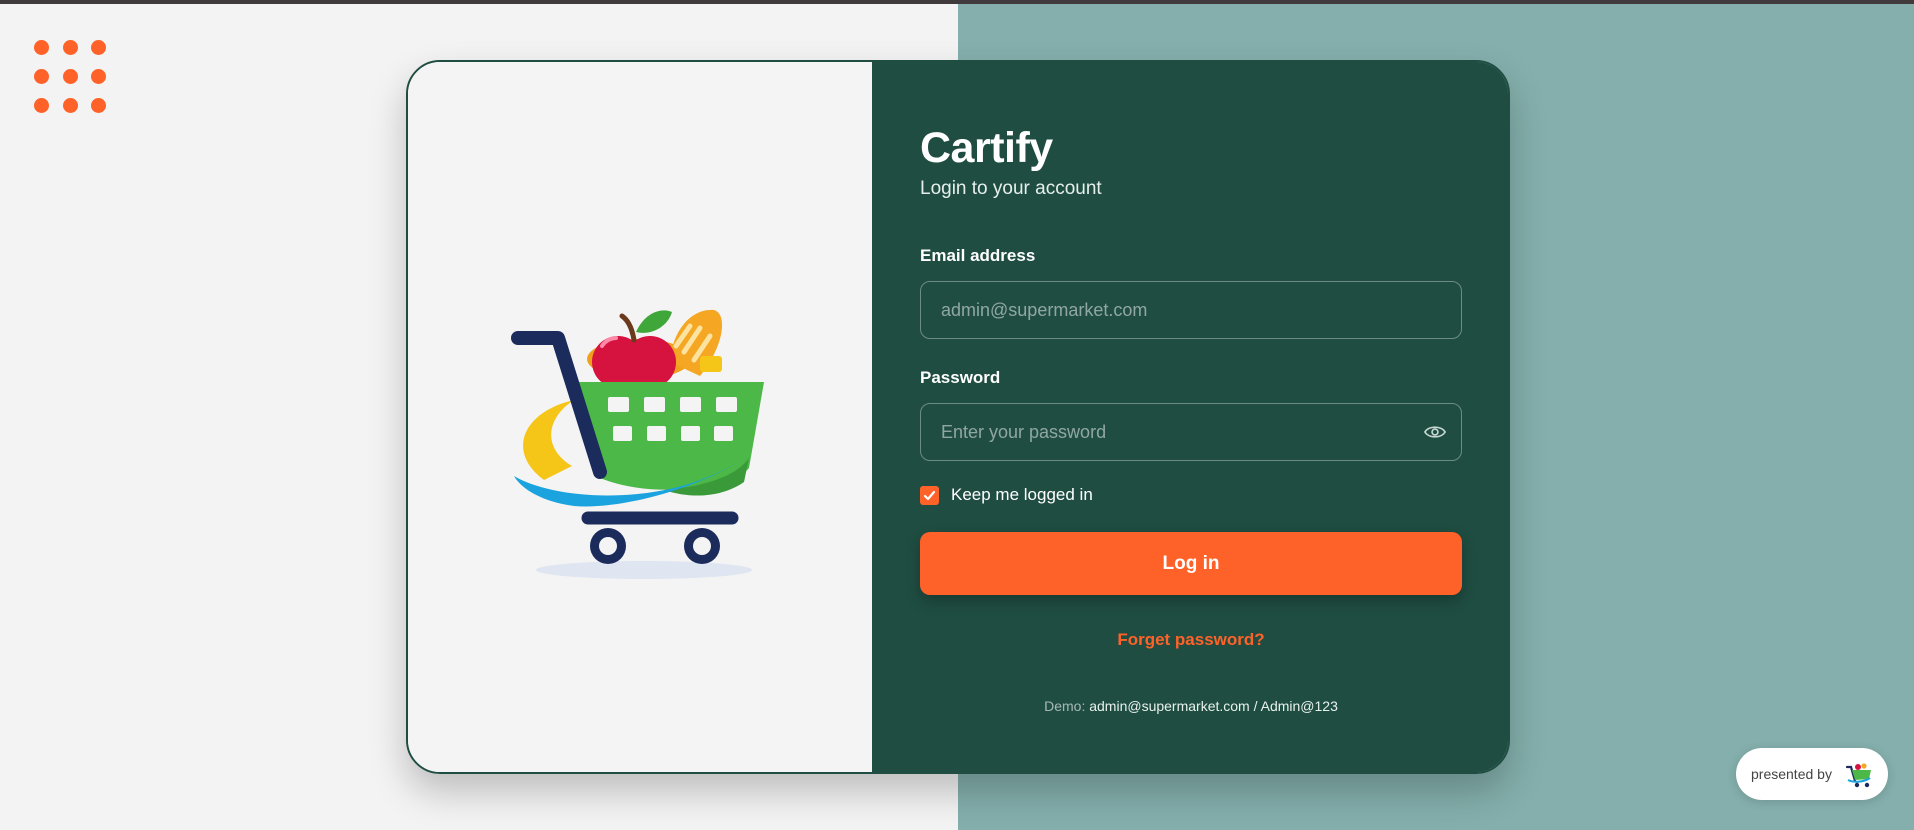 Image resolution: width=1914 pixels, height=830 pixels. I want to click on brand-title: Cartify, so click(986, 148).